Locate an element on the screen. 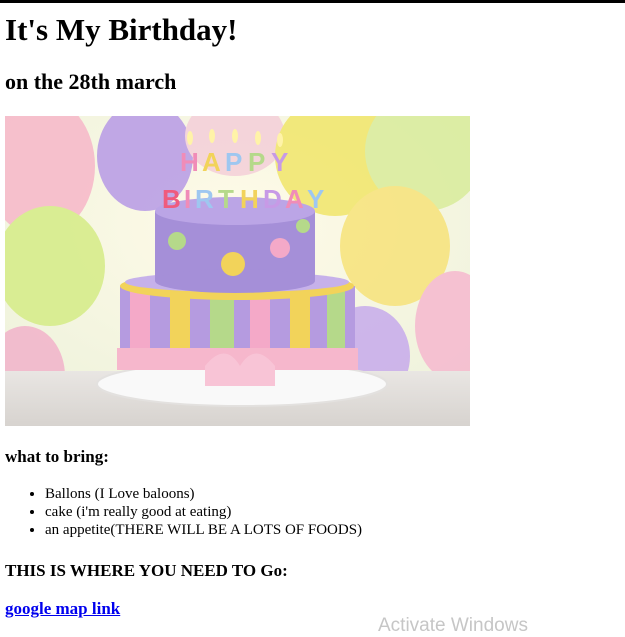 Image resolution: width=625 pixels, height=637 pixels. google-map-link: google map link is located at coordinates (62, 609).